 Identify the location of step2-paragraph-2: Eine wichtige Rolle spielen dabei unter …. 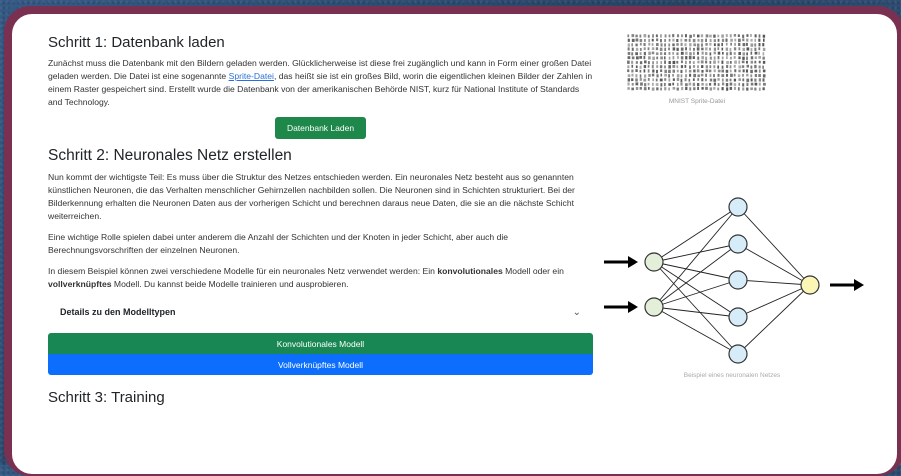
(278, 243).